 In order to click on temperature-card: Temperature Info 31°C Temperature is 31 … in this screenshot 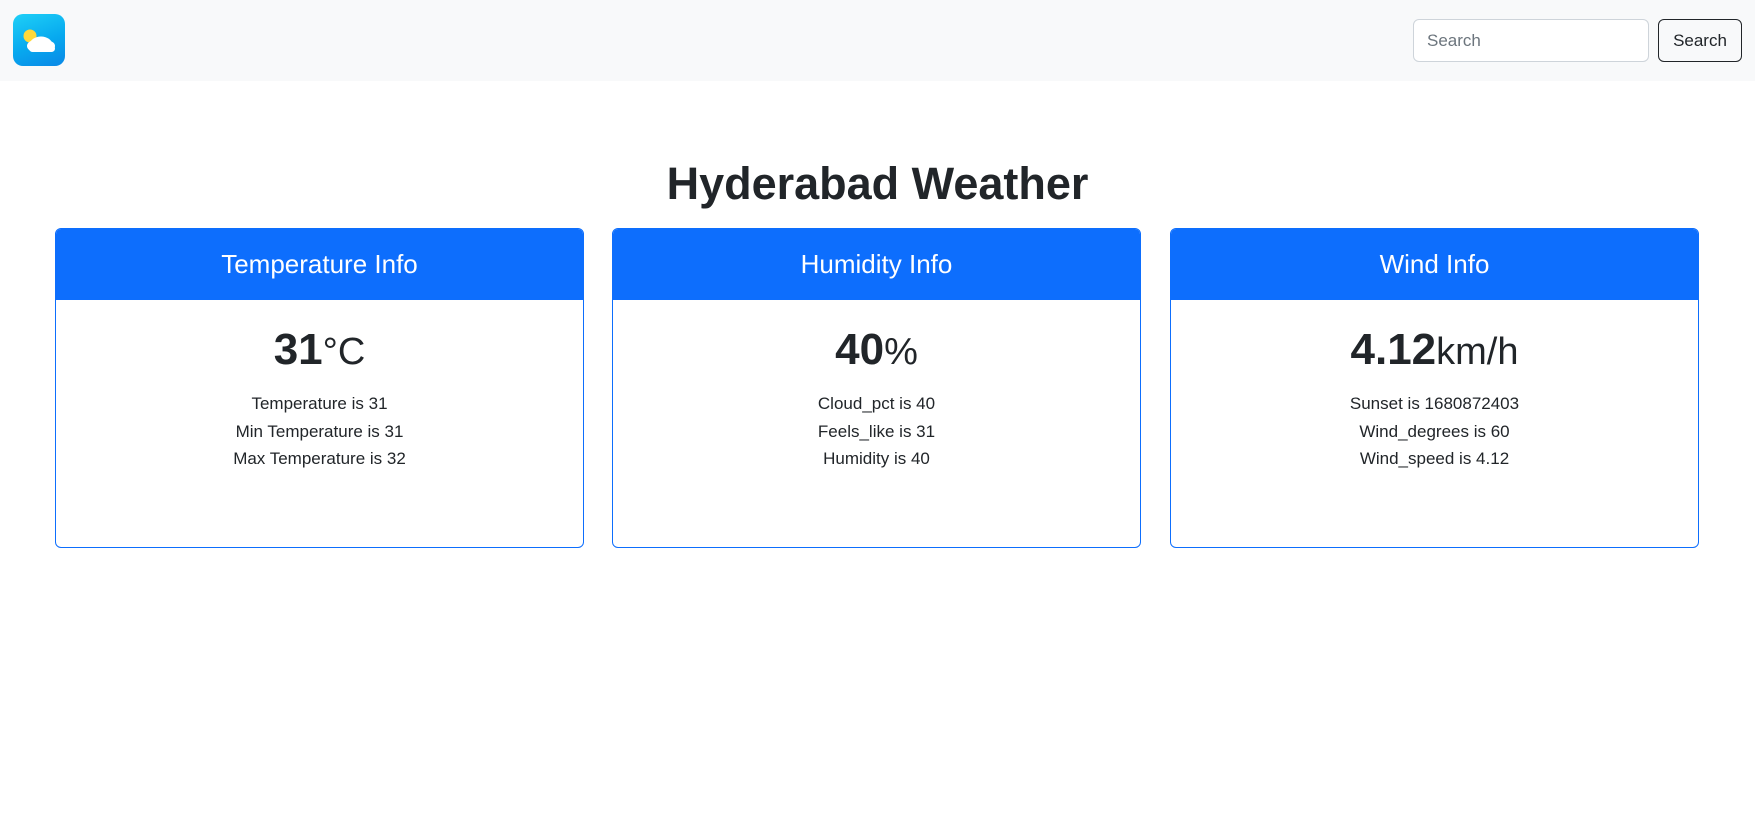, I will do `click(319, 388)`.